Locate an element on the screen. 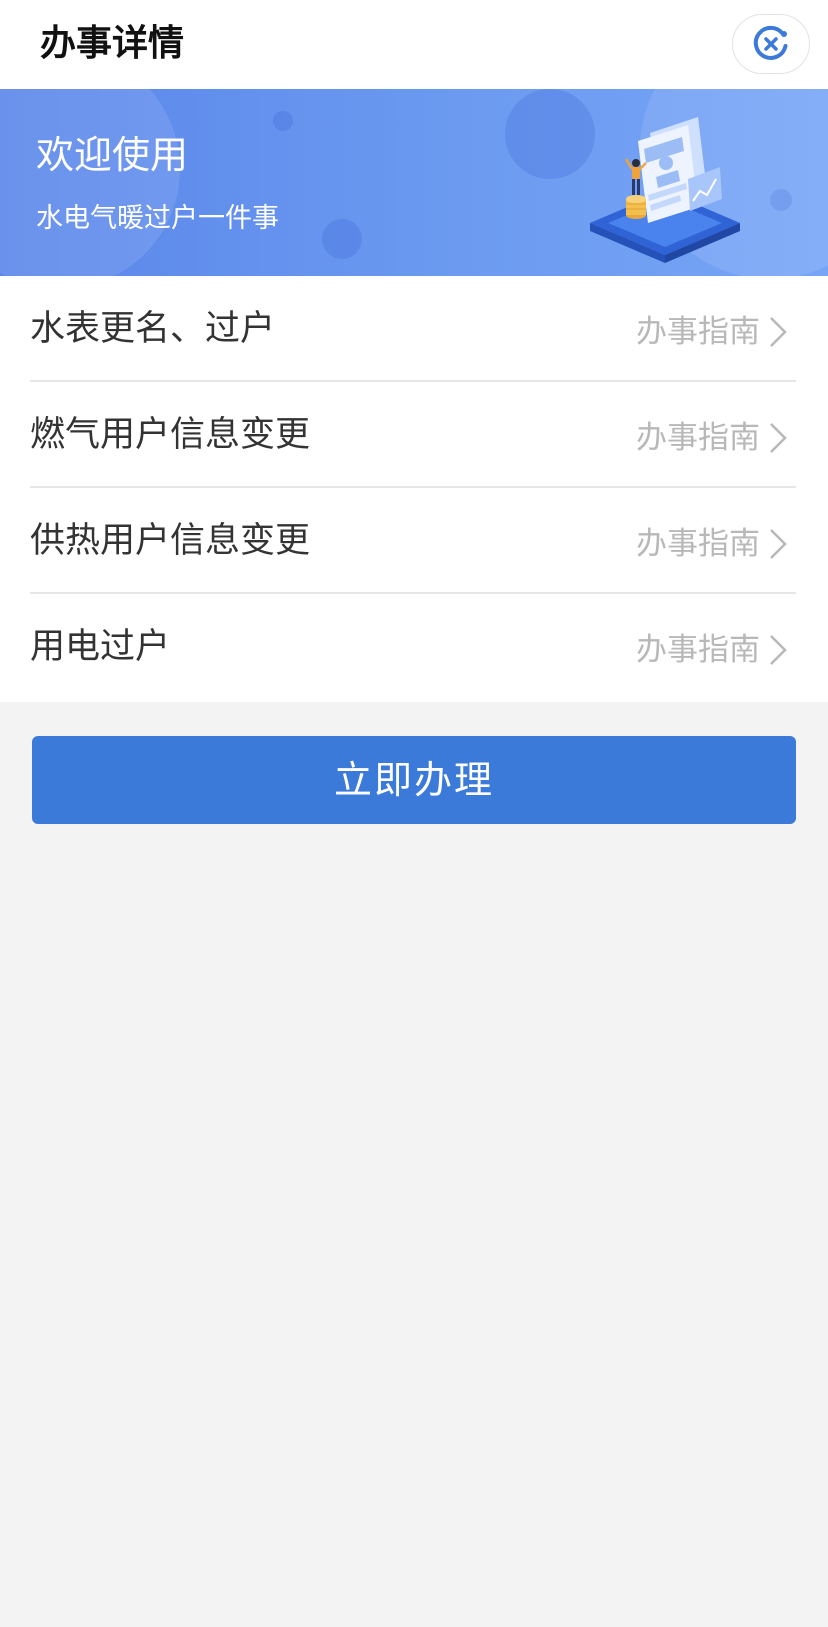  item-label: 水表更名、过户 is located at coordinates (153, 329).